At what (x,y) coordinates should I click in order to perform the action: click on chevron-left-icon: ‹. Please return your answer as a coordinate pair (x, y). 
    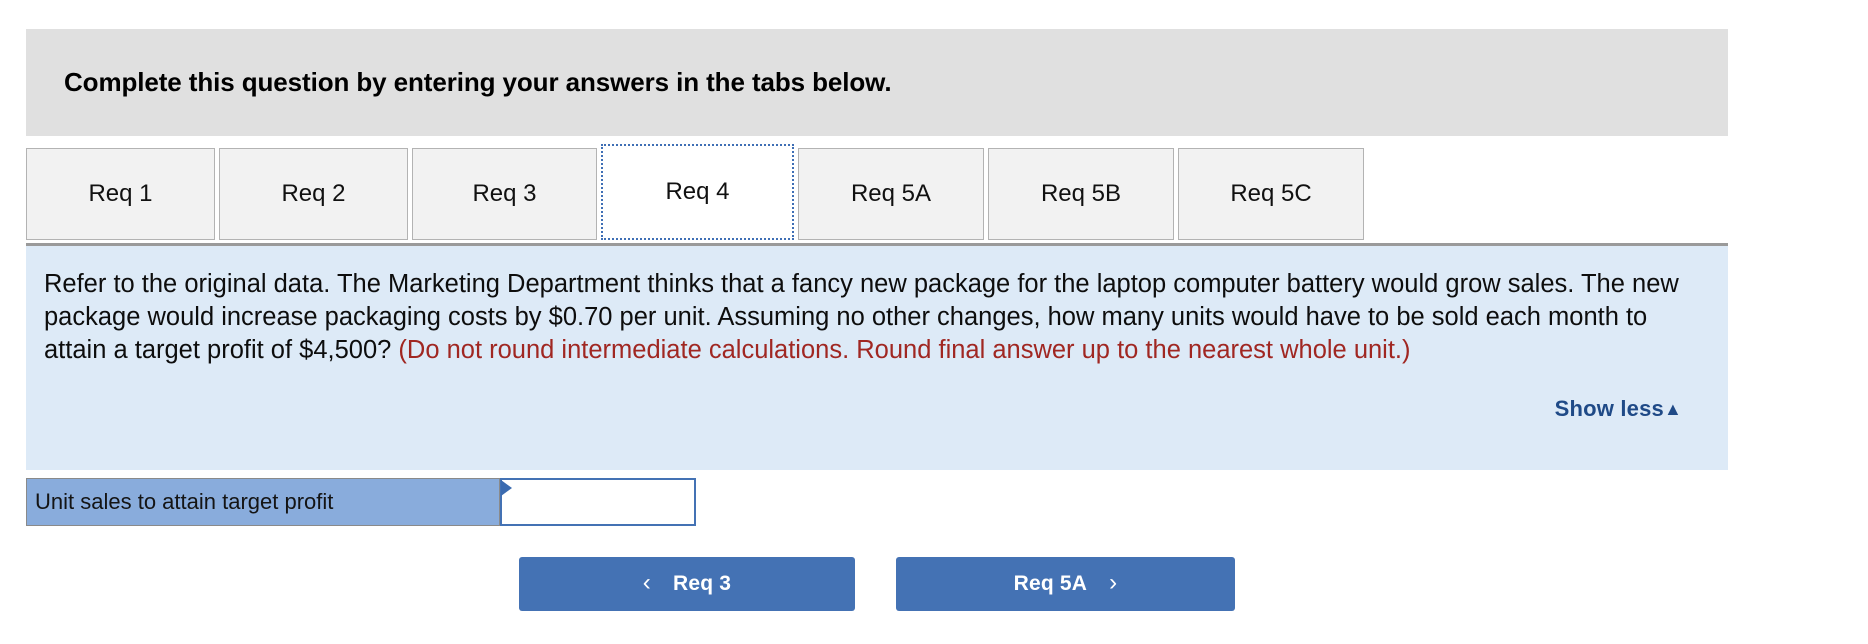
    Looking at the image, I should click on (646, 582).